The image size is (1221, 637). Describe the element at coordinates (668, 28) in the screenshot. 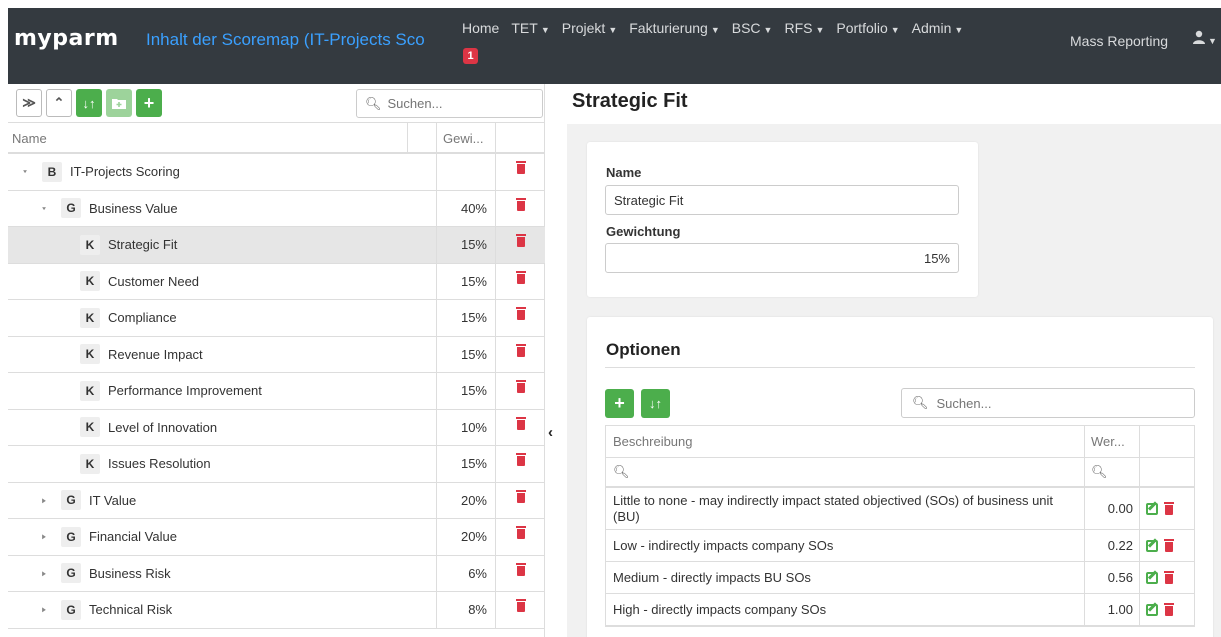

I see `nav-label: Fakturierung` at that location.